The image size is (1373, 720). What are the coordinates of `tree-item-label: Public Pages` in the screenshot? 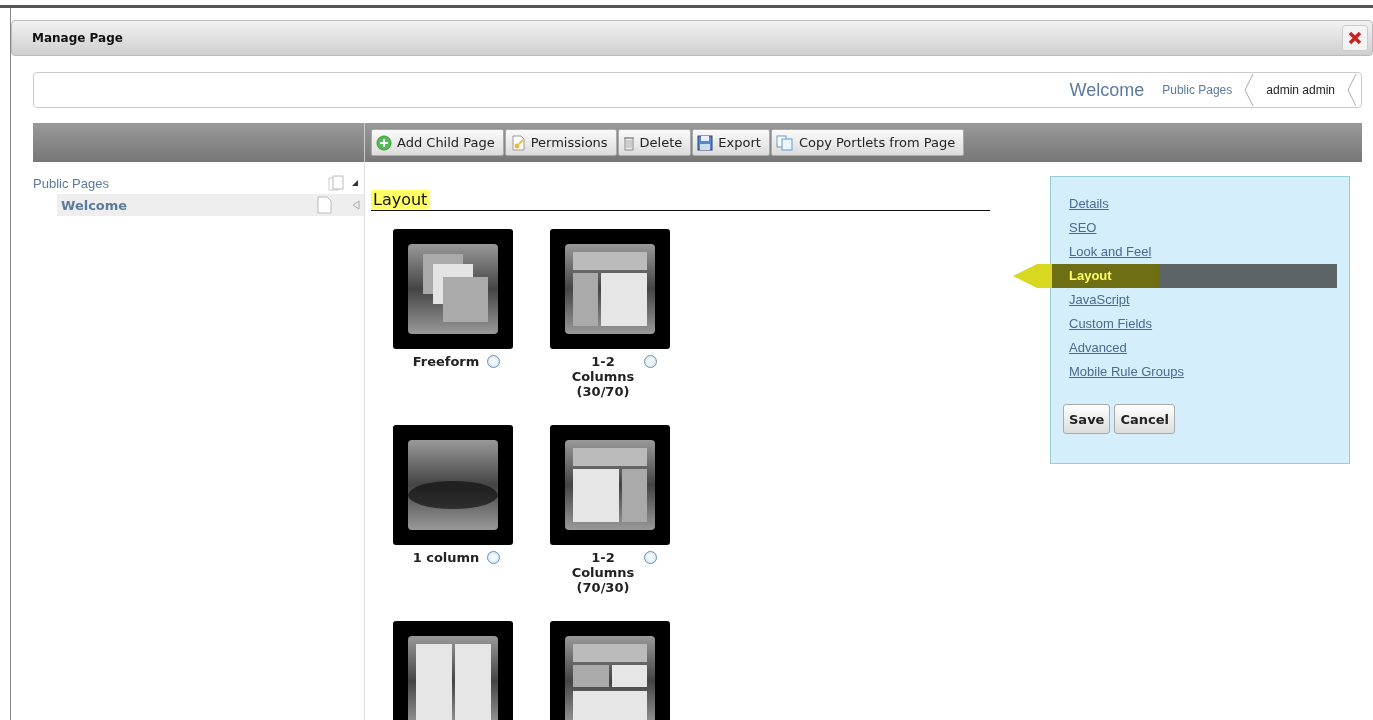 It's located at (180, 183).